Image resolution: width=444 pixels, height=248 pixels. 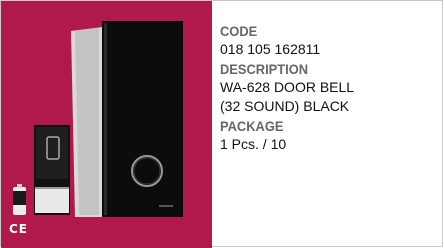 I want to click on code-value: 018 105 162811, so click(x=270, y=49).